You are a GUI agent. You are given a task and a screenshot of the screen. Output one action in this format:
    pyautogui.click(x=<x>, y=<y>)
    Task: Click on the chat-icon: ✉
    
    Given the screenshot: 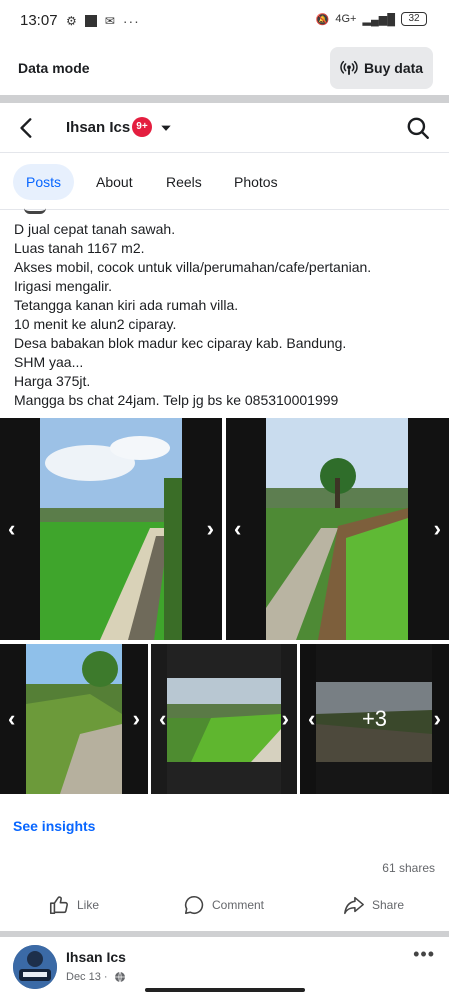 What is the action you would take?
    pyautogui.click(x=109, y=21)
    